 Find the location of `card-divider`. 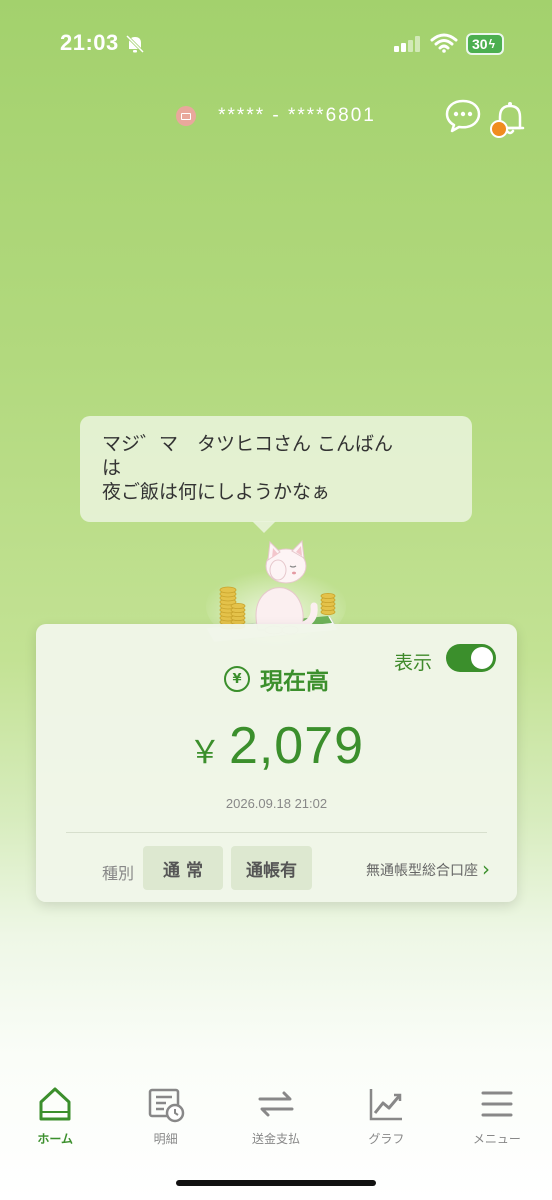

card-divider is located at coordinates (276, 832).